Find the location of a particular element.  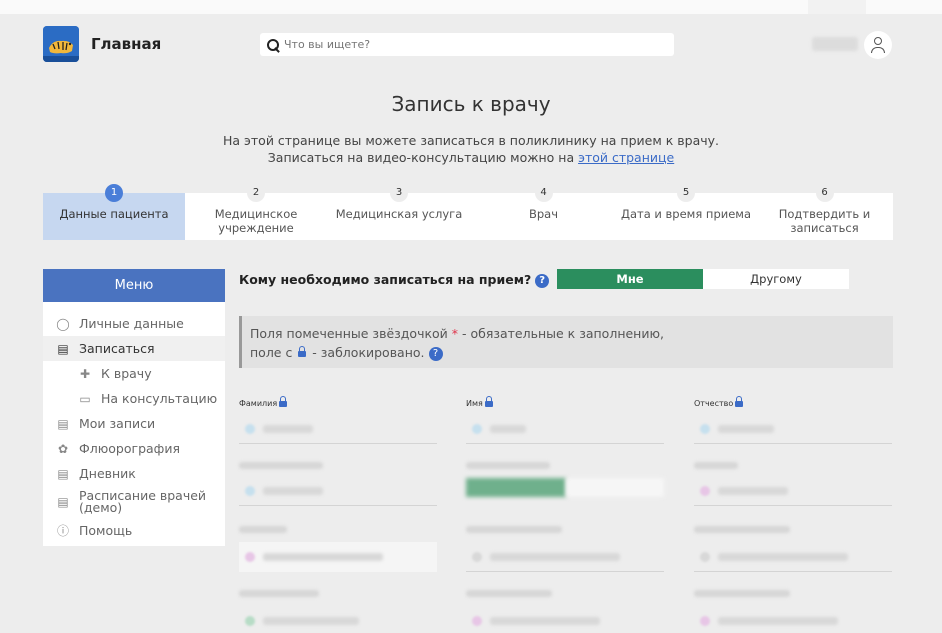

menu-item-label: Дневник is located at coordinates (107, 473).